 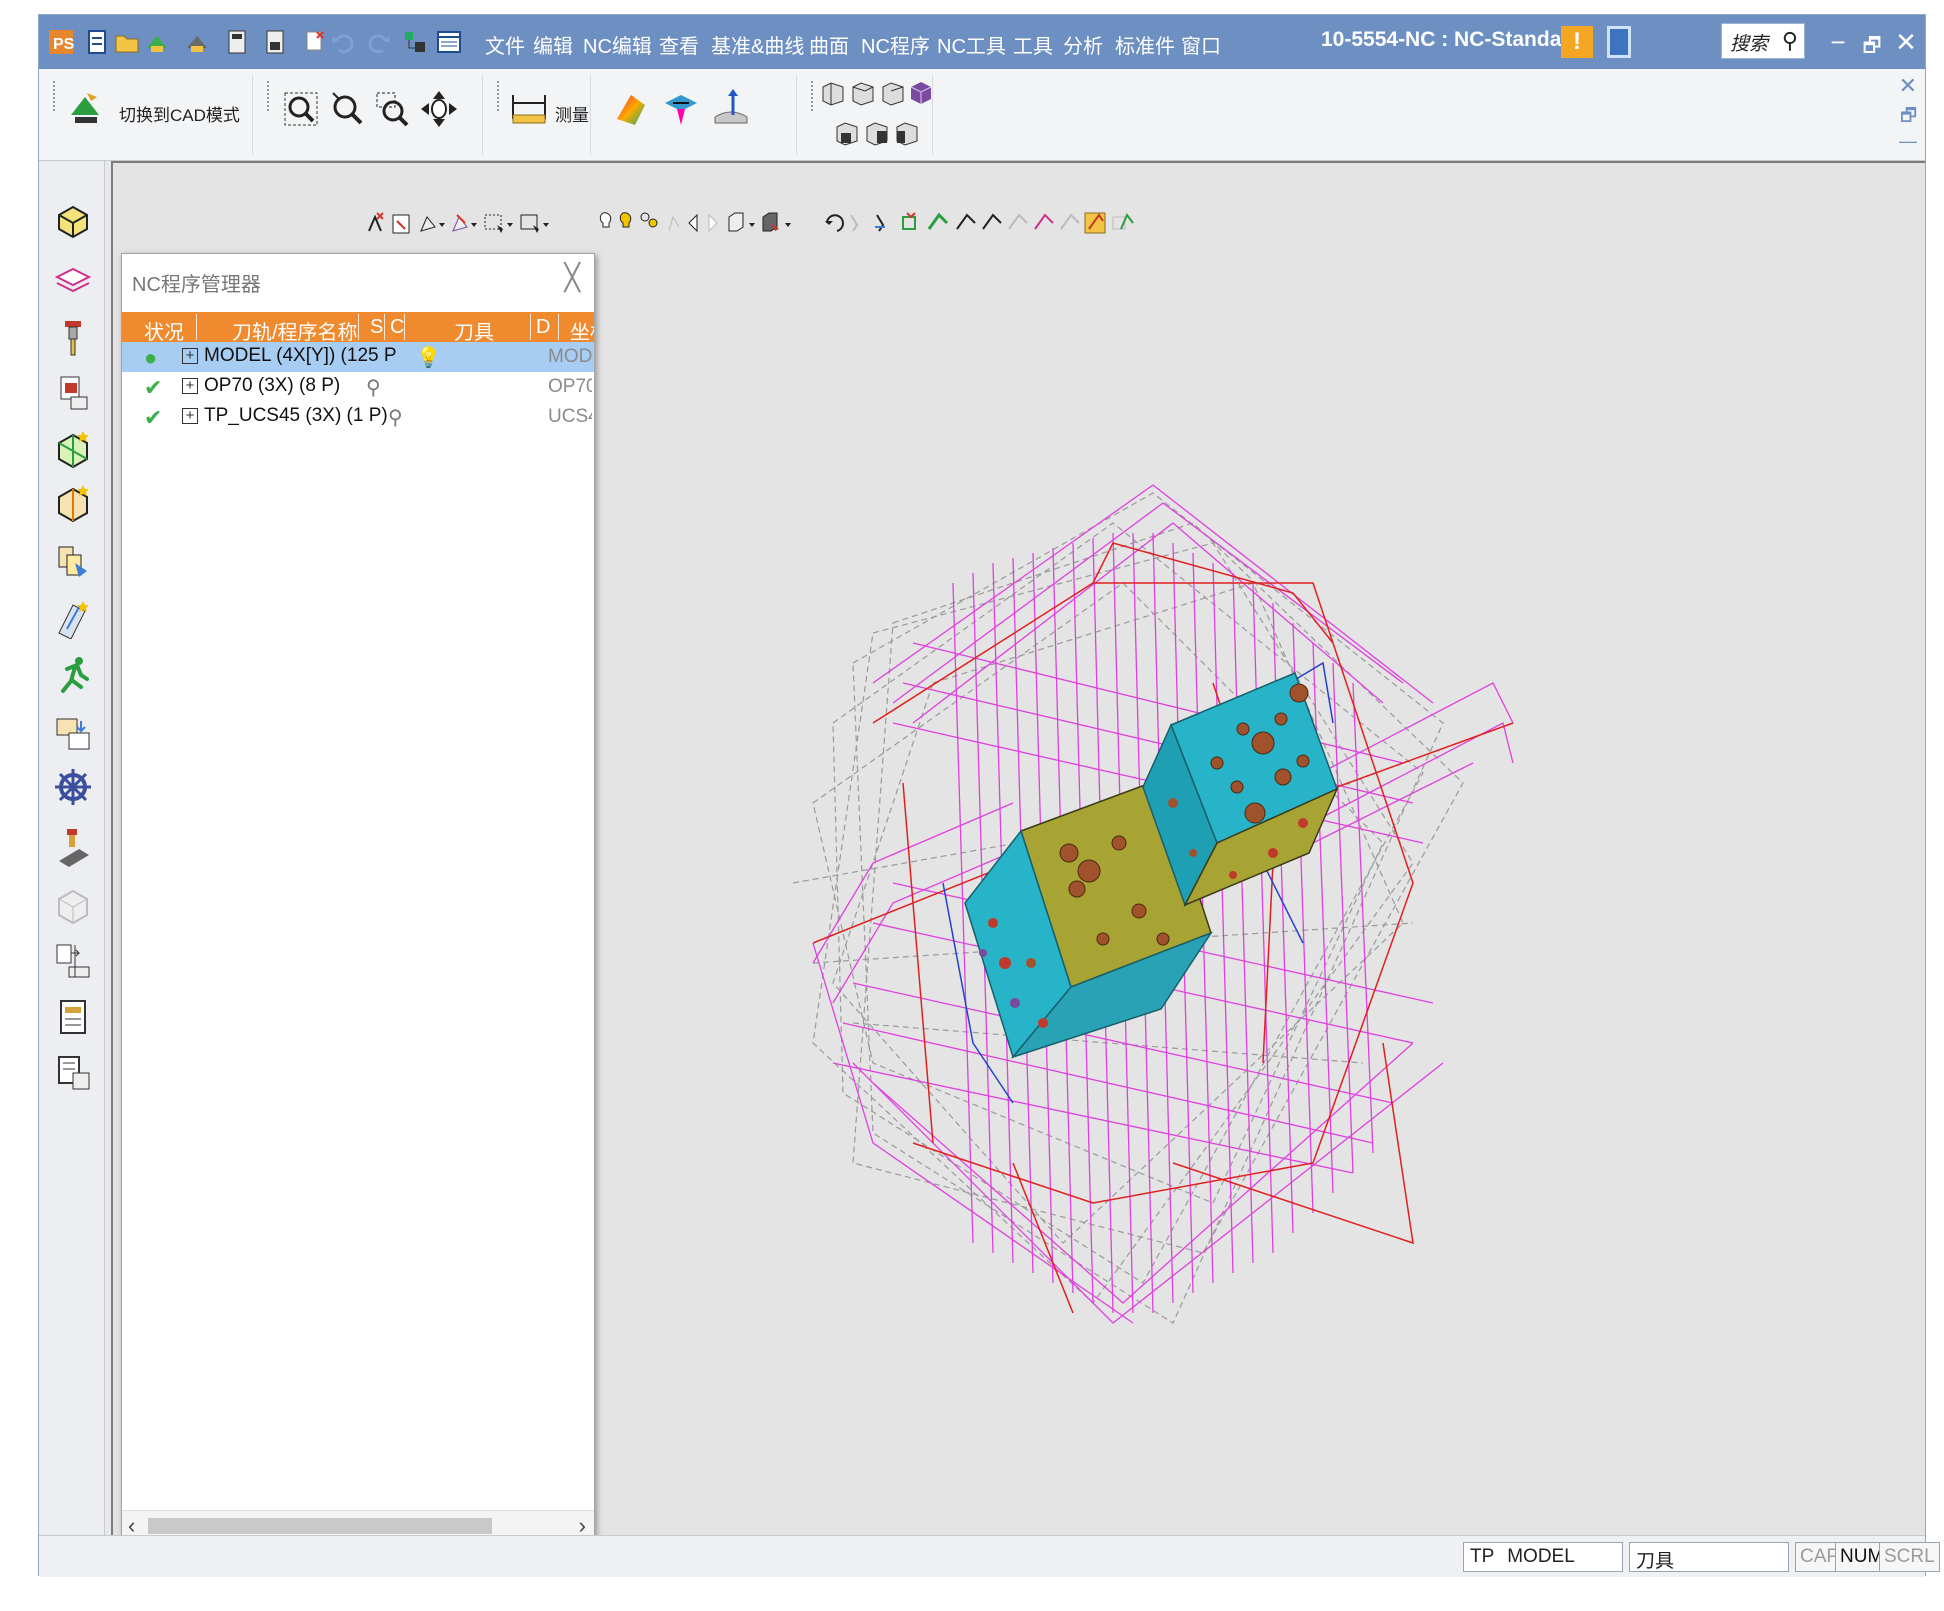 What do you see at coordinates (863, 93) in the screenshot?
I see `view-iso2-icon` at bounding box center [863, 93].